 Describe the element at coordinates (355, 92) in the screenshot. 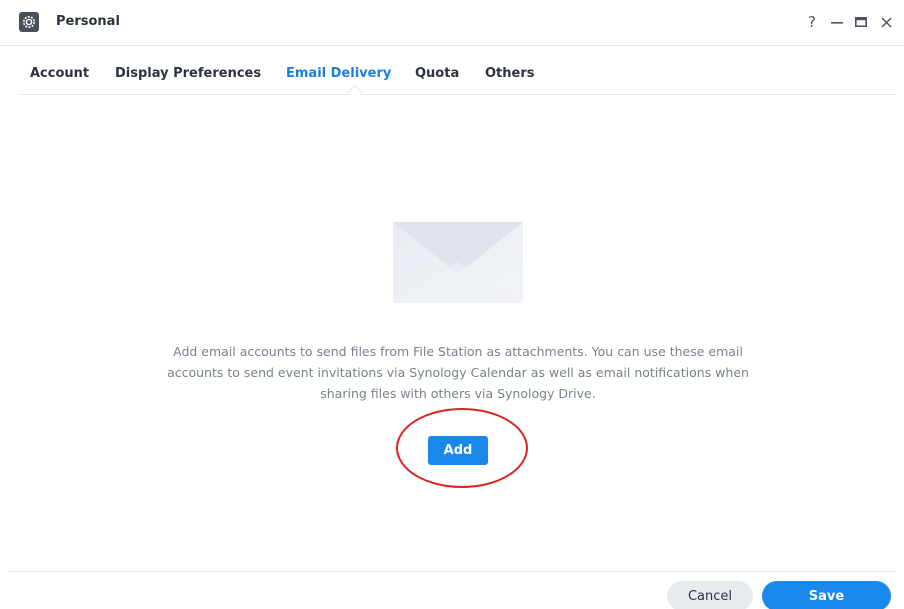

I see `active-tab-indicator` at that location.